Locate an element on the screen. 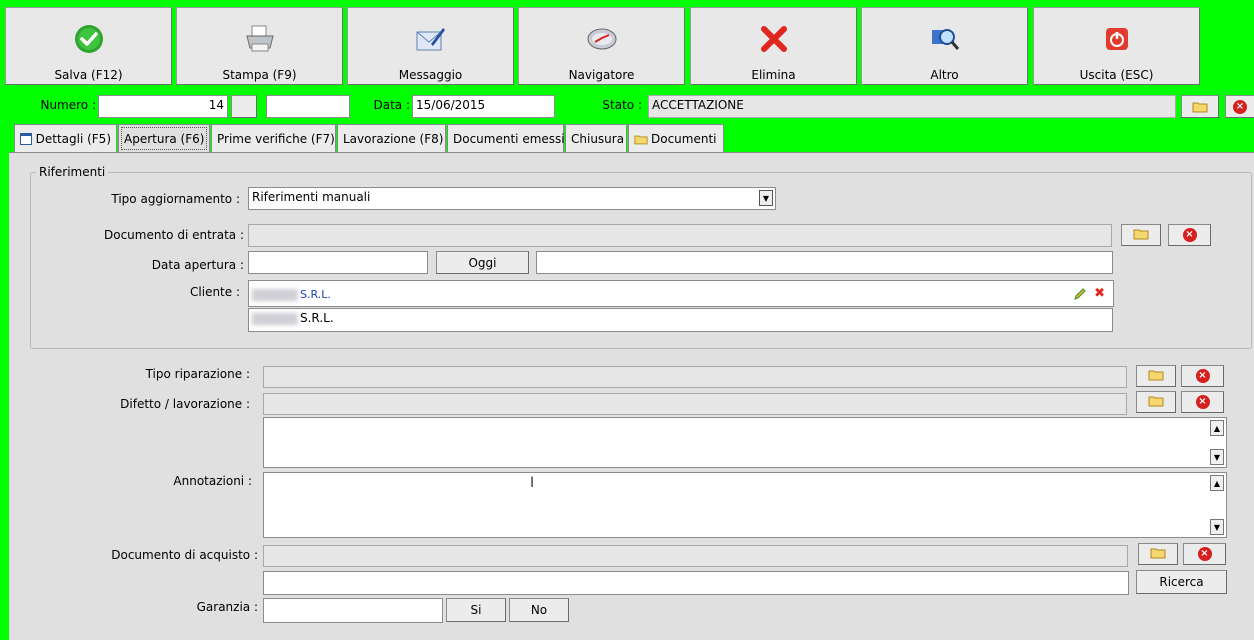 The width and height of the screenshot is (1254, 640). message-button-label: Messaggio is located at coordinates (430, 75).